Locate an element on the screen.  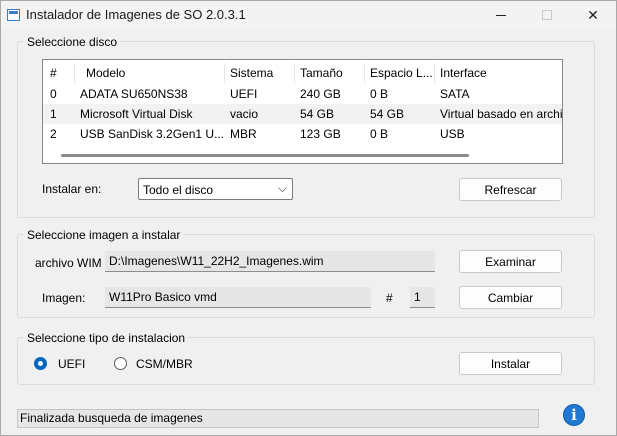
maximize-icon is located at coordinates (547, 15).